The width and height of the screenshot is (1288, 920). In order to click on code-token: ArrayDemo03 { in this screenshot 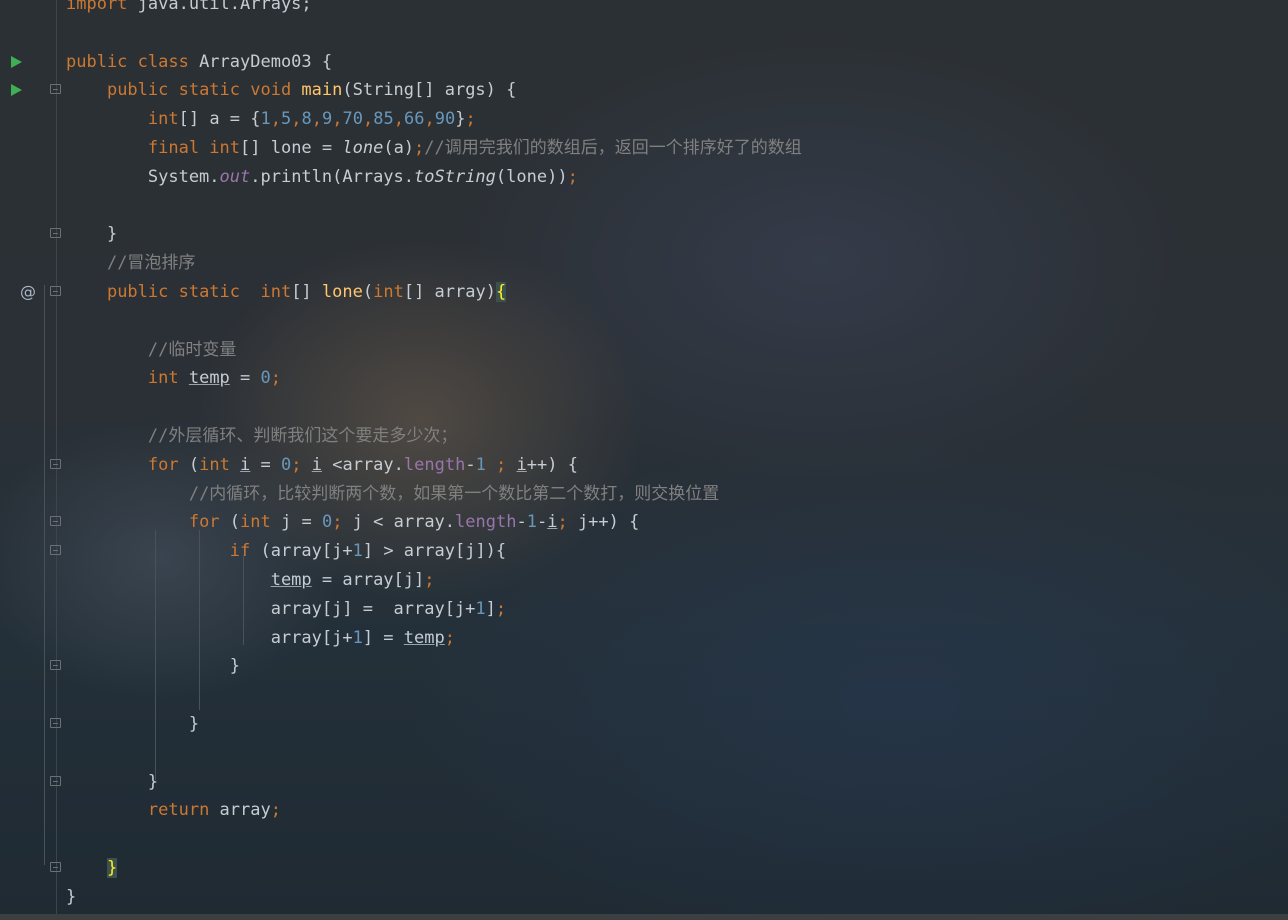, I will do `click(266, 61)`.